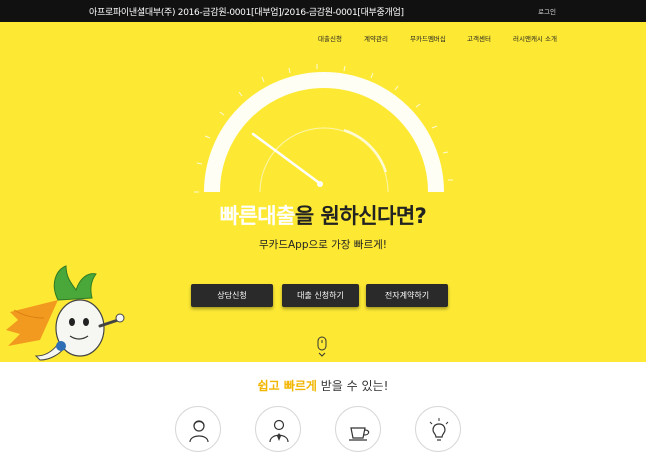 This screenshot has height=452, width=646. I want to click on benefit-circle-coffee, so click(358, 429).